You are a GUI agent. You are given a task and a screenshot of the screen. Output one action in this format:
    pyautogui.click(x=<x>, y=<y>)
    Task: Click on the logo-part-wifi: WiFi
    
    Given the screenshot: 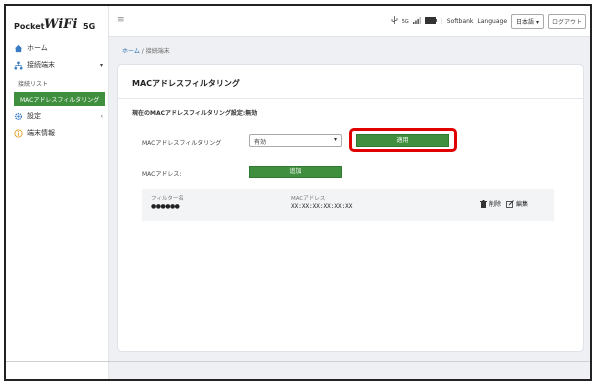 What is the action you would take?
    pyautogui.click(x=61, y=24)
    